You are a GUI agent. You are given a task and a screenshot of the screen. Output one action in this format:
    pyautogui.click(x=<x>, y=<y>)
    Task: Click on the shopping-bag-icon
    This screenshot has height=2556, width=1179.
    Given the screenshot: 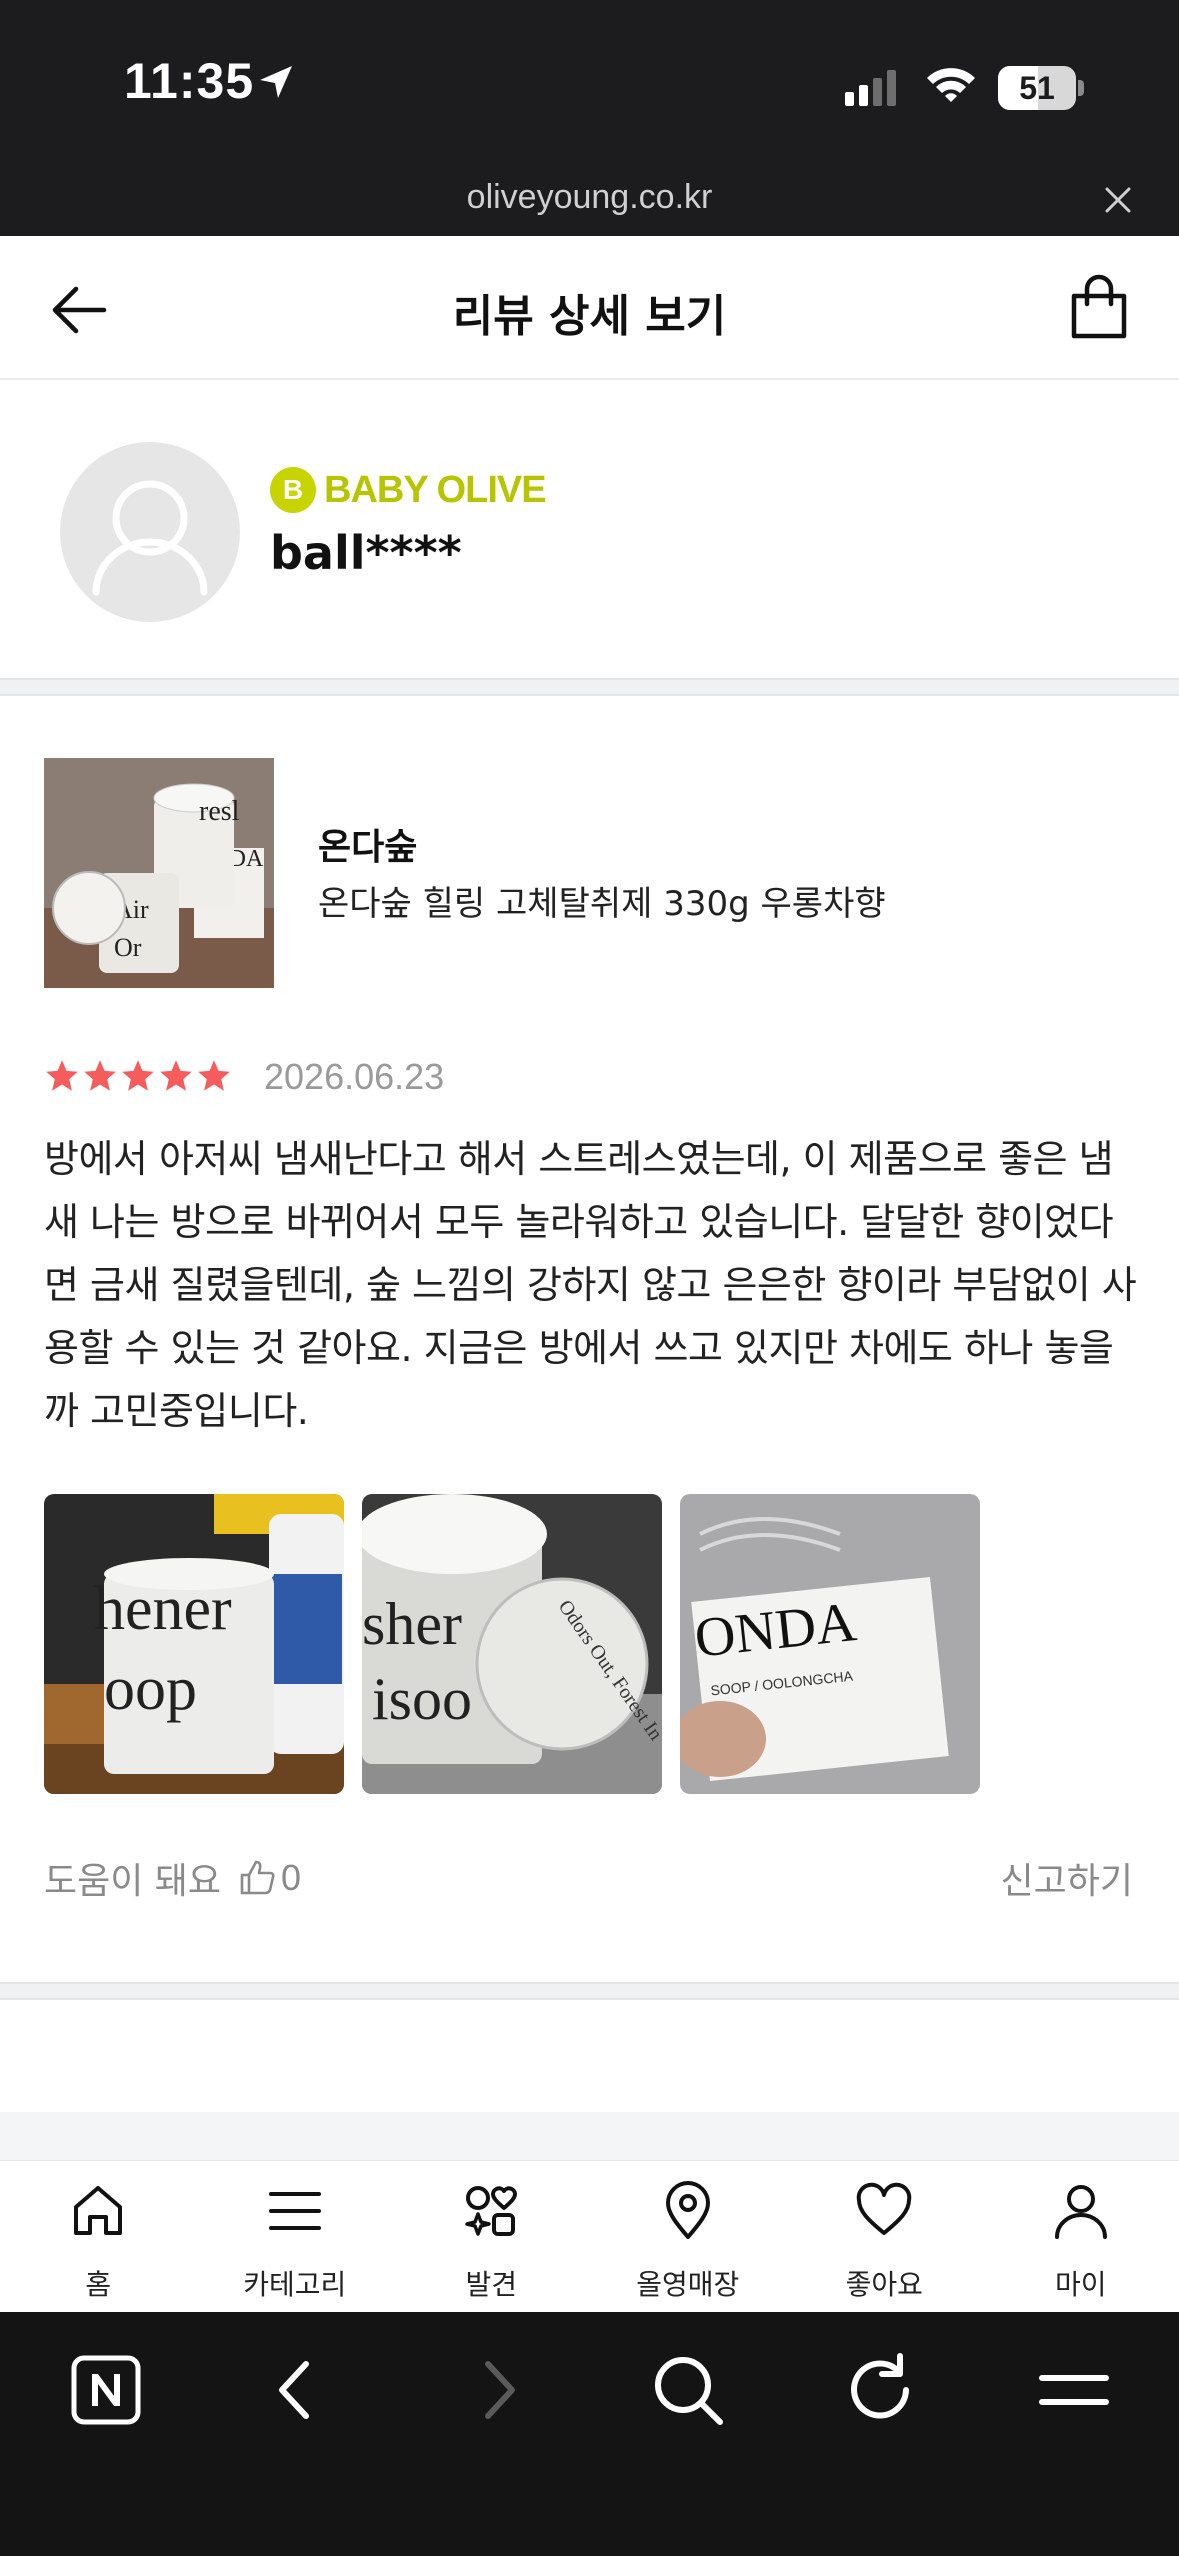 What is the action you would take?
    pyautogui.click(x=1099, y=307)
    